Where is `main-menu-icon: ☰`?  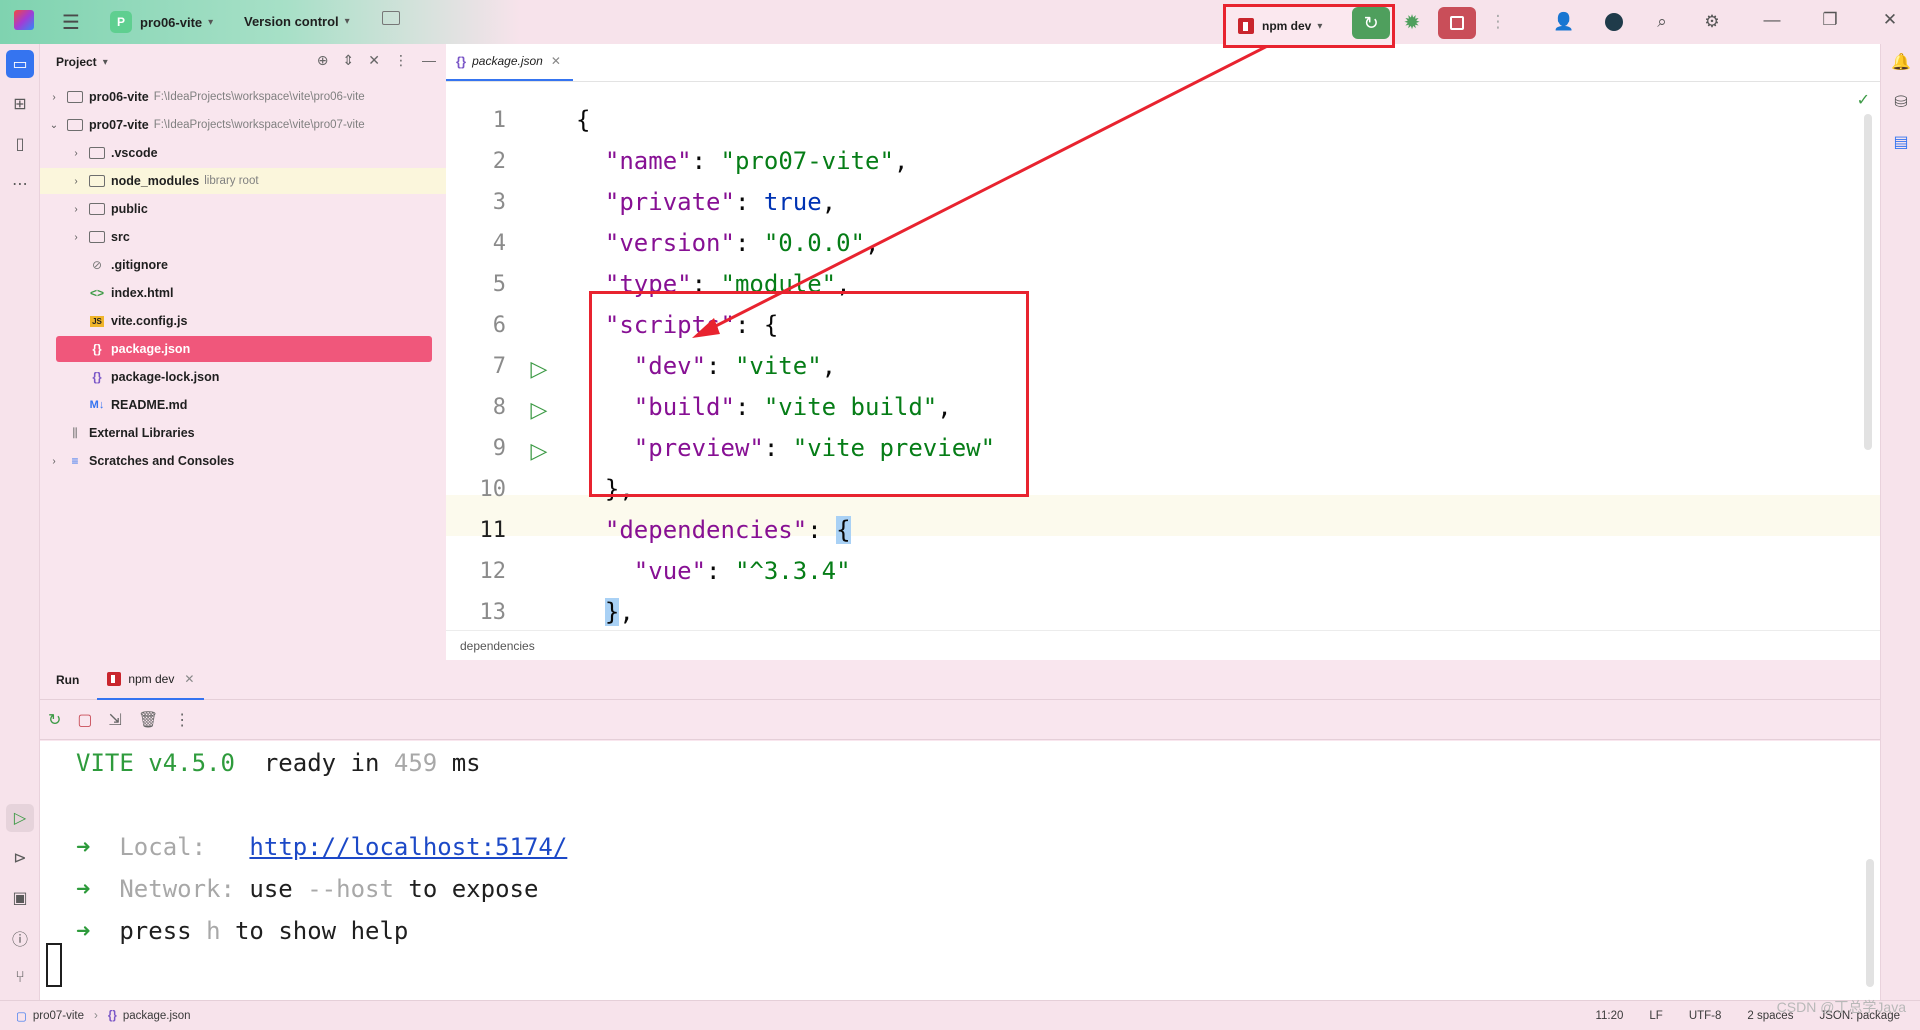
main-menu-icon: ☰ is located at coordinates (71, 22).